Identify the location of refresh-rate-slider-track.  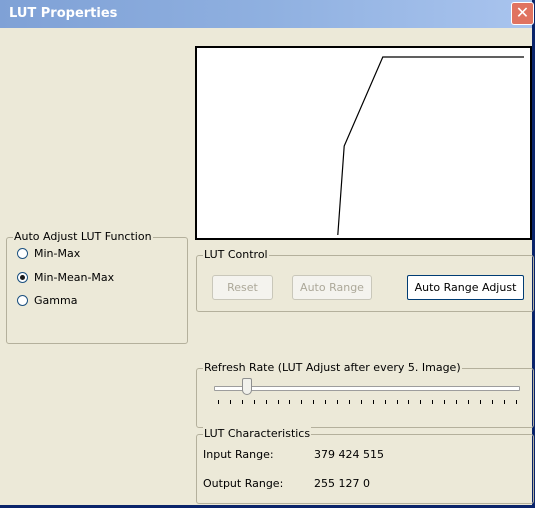
(367, 388).